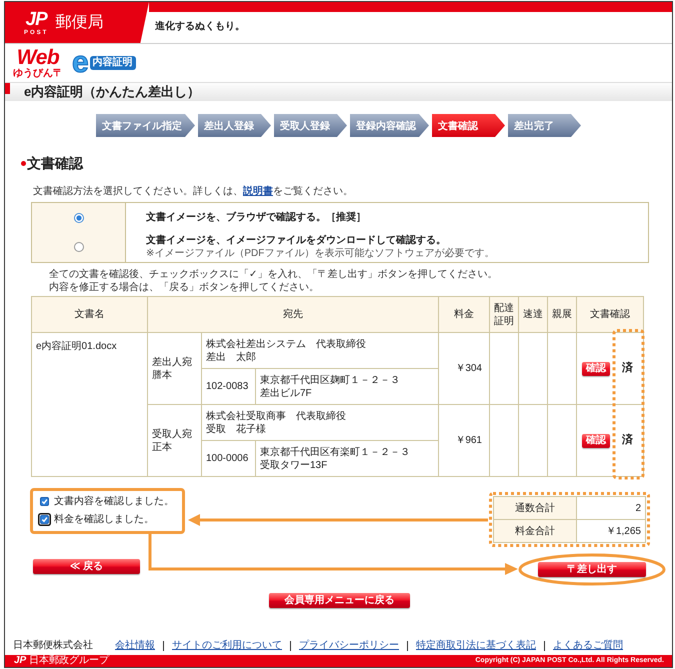 The height and width of the screenshot is (669, 675). I want to click on checkbox-label: 料金を確認しました。, so click(104, 519).